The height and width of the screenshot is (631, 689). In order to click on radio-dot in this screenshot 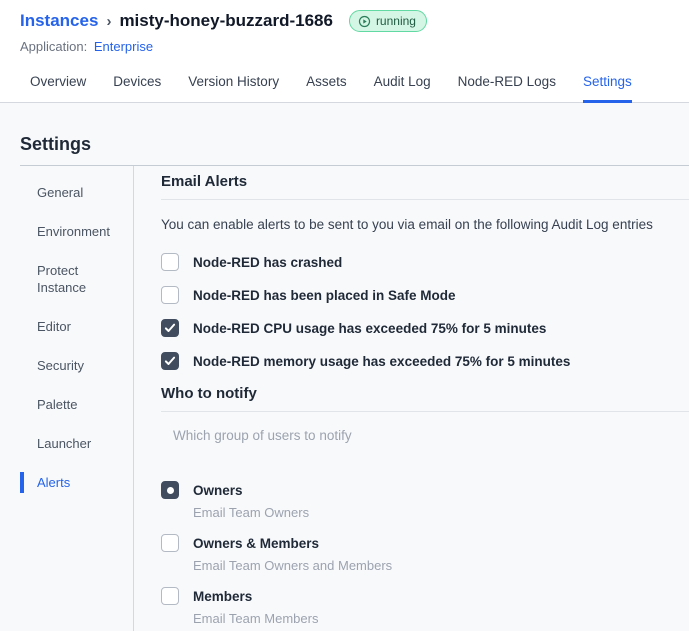, I will do `click(170, 490)`.